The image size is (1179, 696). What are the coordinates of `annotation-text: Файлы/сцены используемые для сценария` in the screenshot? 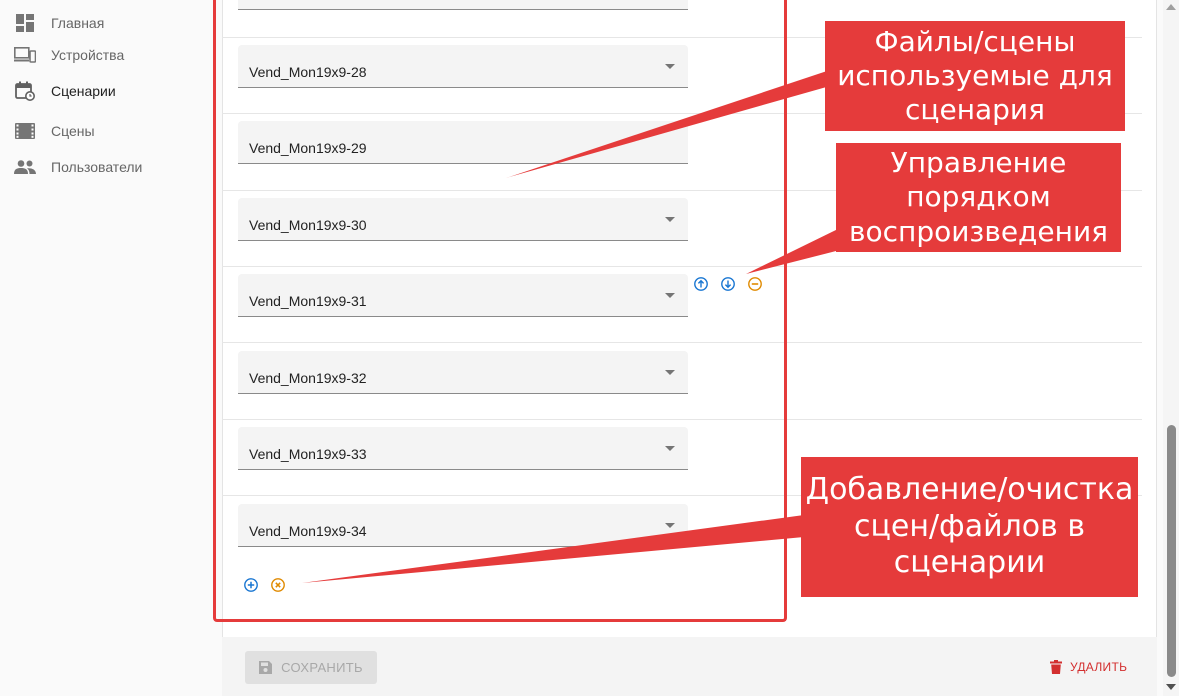 It's located at (975, 75).